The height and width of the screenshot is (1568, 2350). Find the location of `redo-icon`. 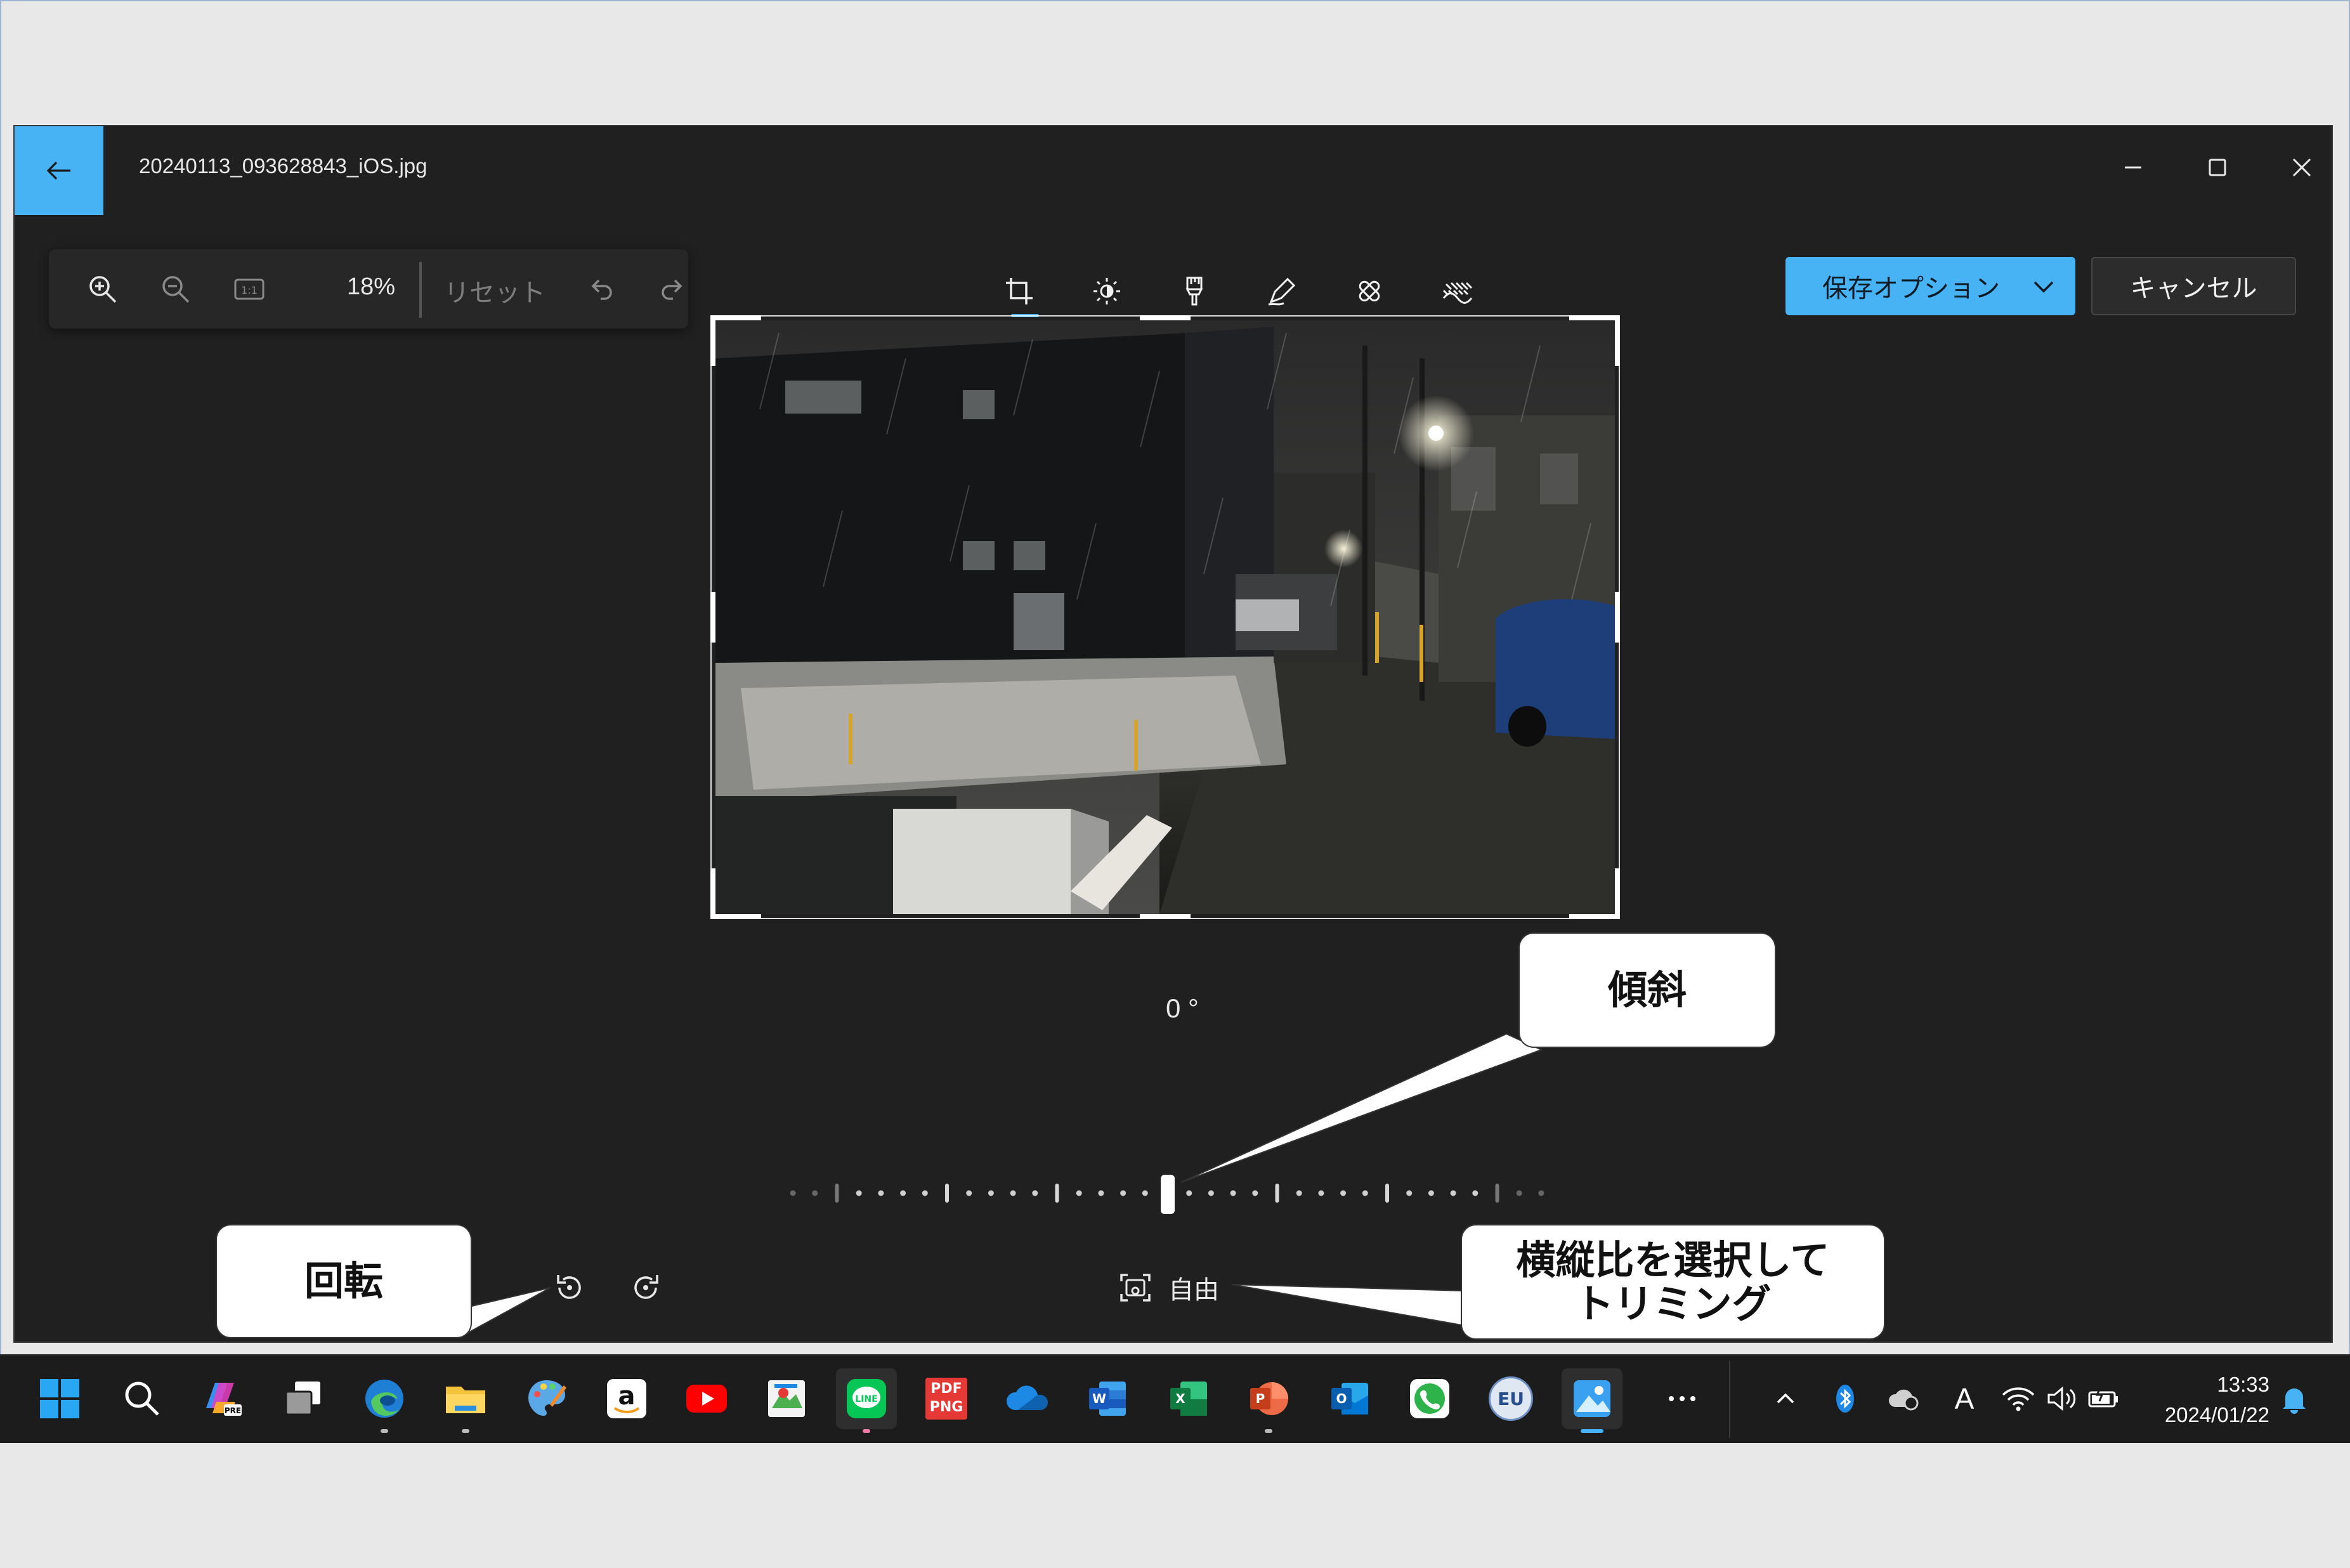

redo-icon is located at coordinates (672, 289).